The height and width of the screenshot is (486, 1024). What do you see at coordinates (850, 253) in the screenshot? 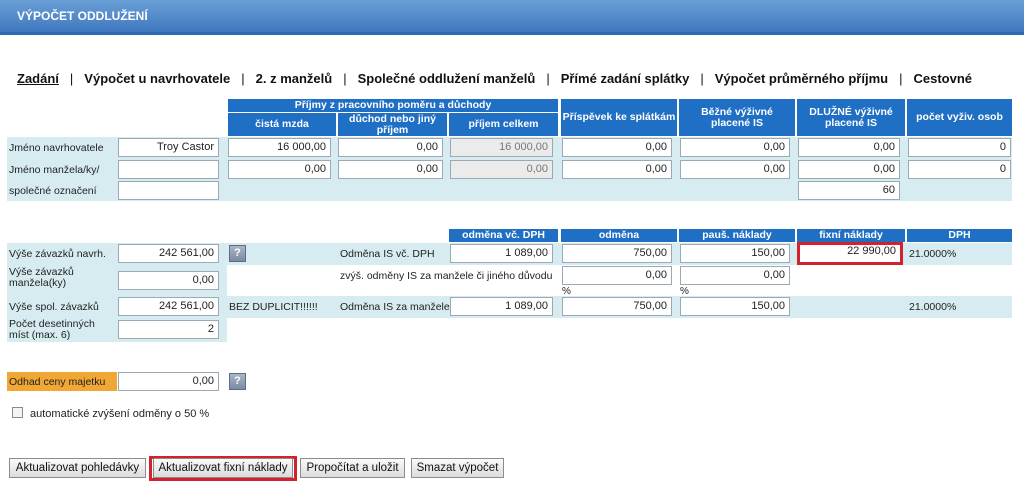
I see `fixed-costs-field: 22 990,00` at bounding box center [850, 253].